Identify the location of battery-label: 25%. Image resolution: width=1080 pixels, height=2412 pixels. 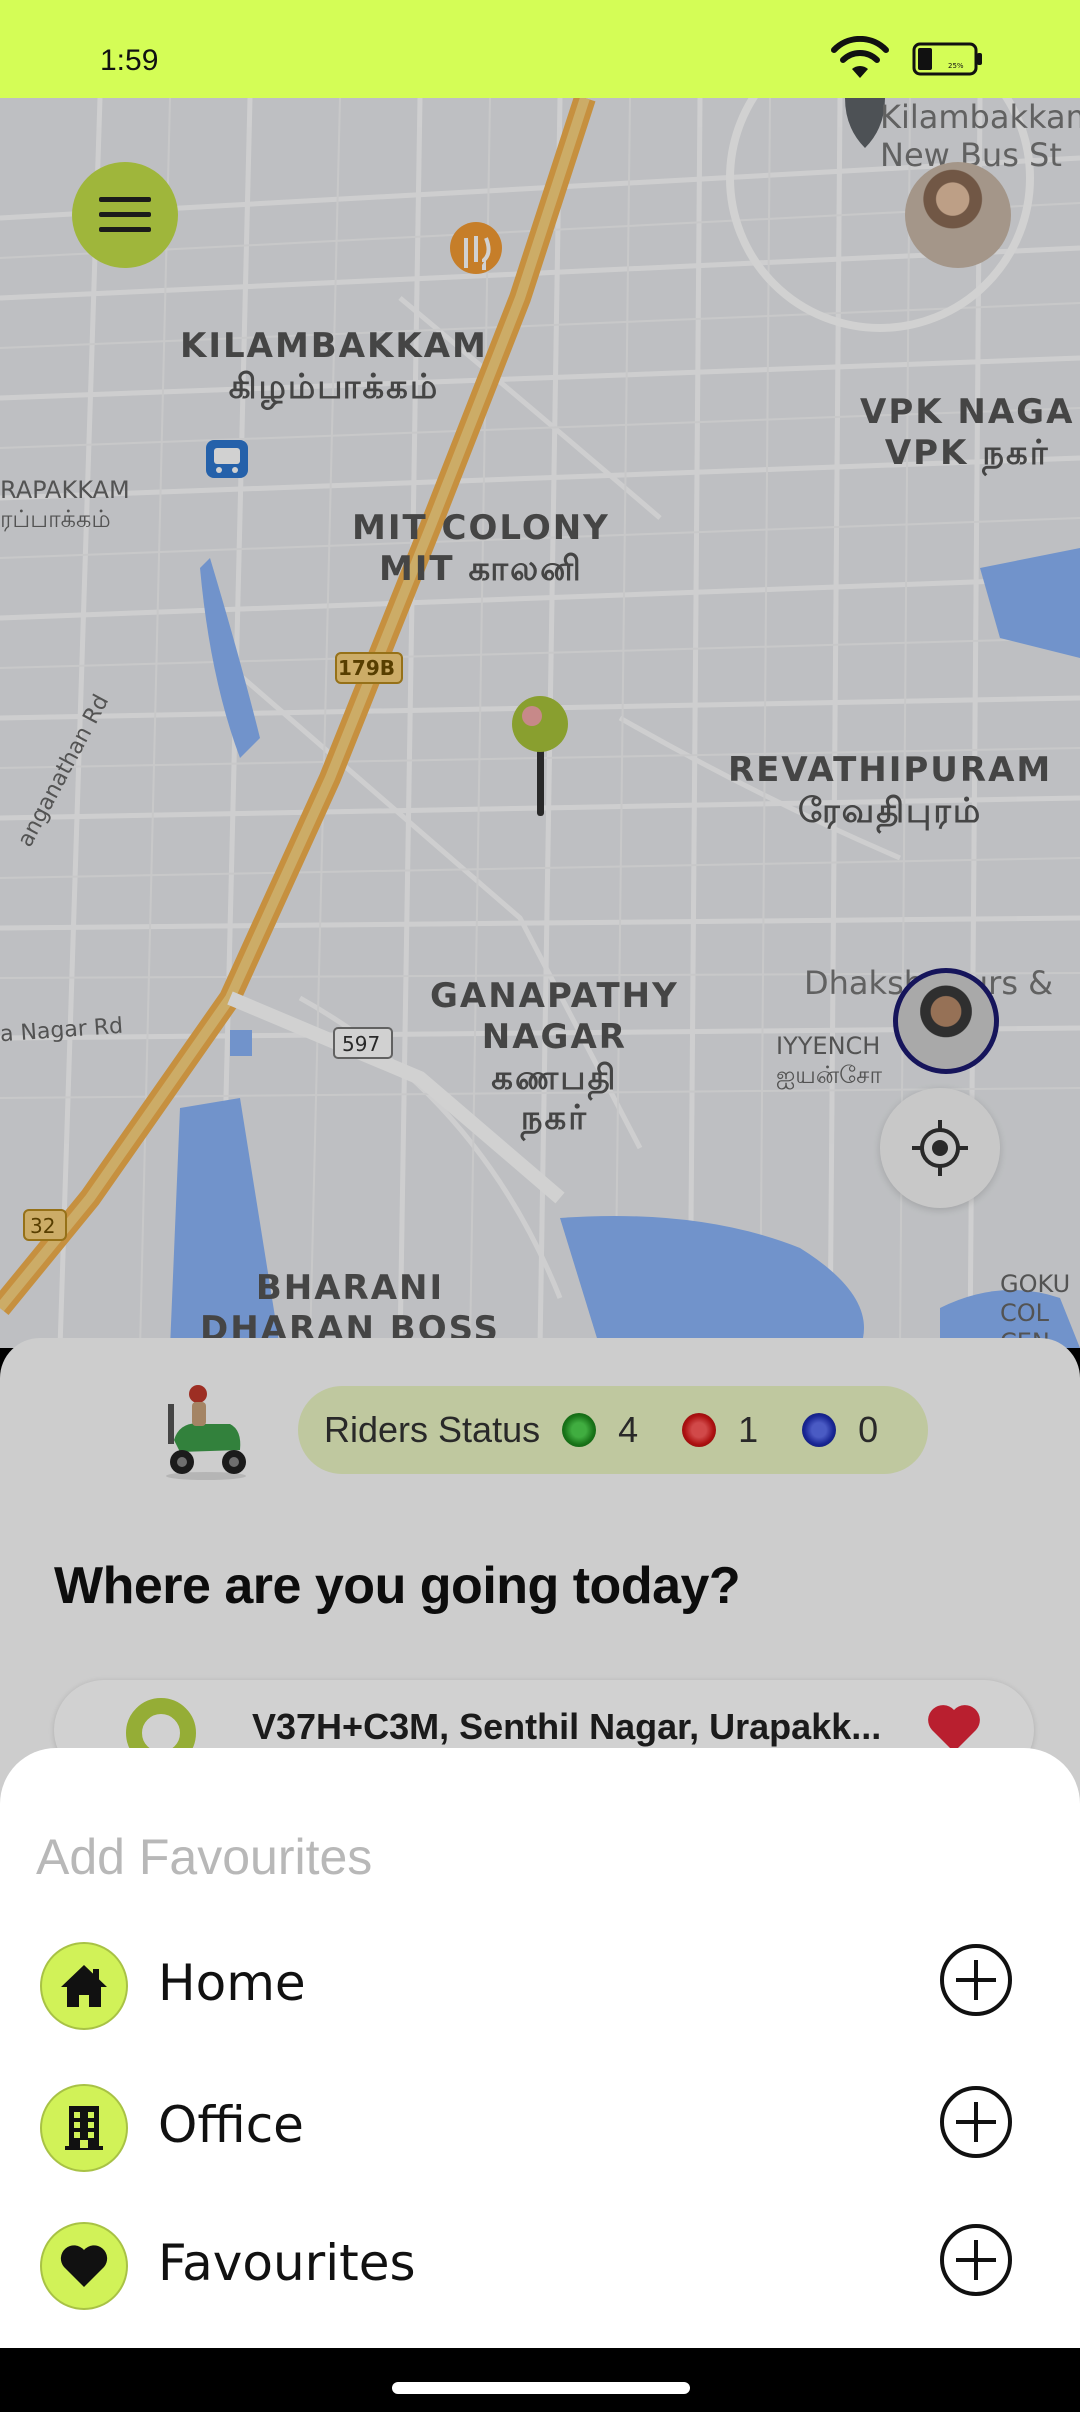
(956, 66).